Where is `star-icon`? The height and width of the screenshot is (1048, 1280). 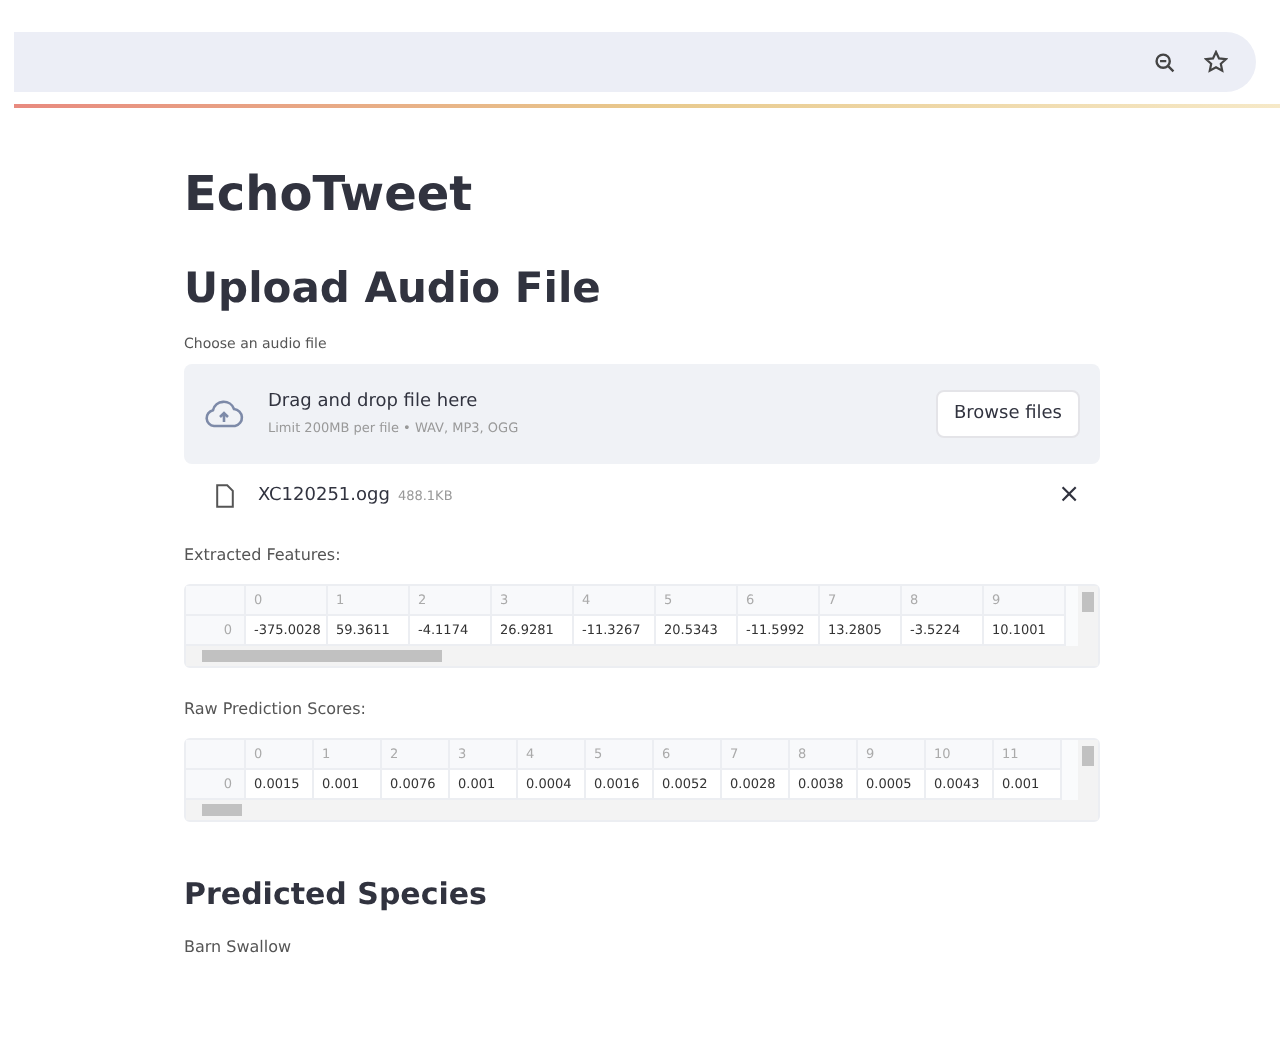 star-icon is located at coordinates (1216, 62).